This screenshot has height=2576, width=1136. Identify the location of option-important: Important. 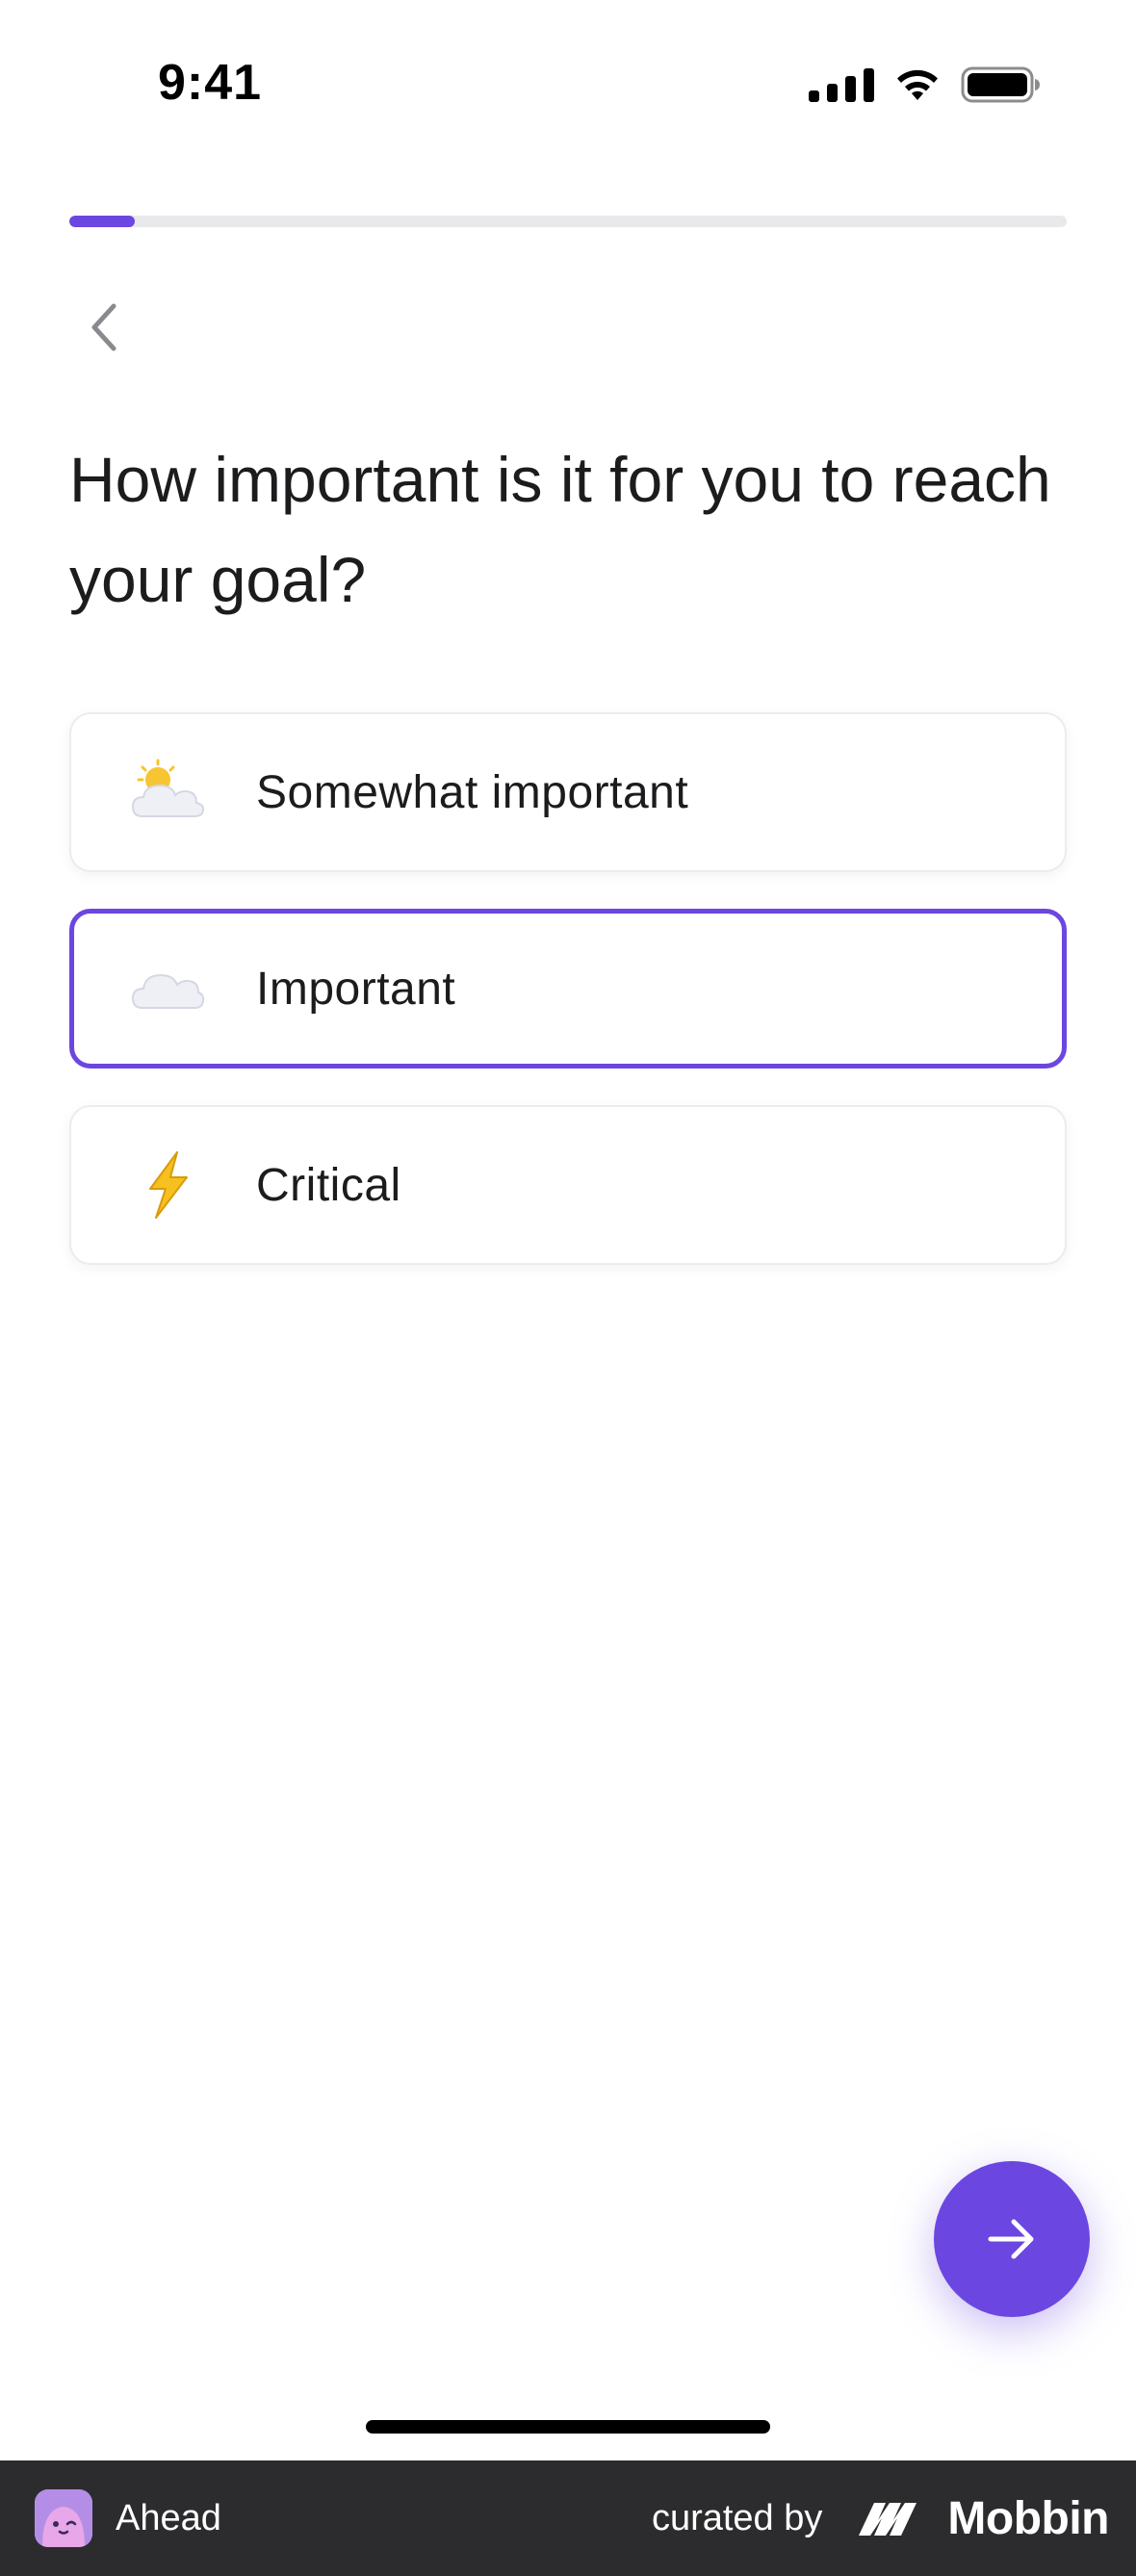
(568, 989).